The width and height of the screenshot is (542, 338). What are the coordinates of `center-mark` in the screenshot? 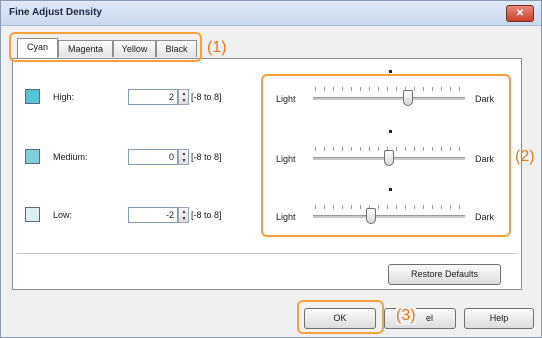 It's located at (390, 71).